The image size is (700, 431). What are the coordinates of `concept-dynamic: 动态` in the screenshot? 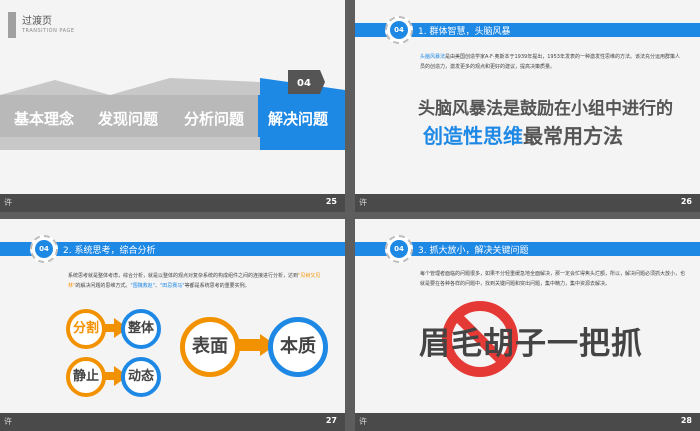 It's located at (141, 377).